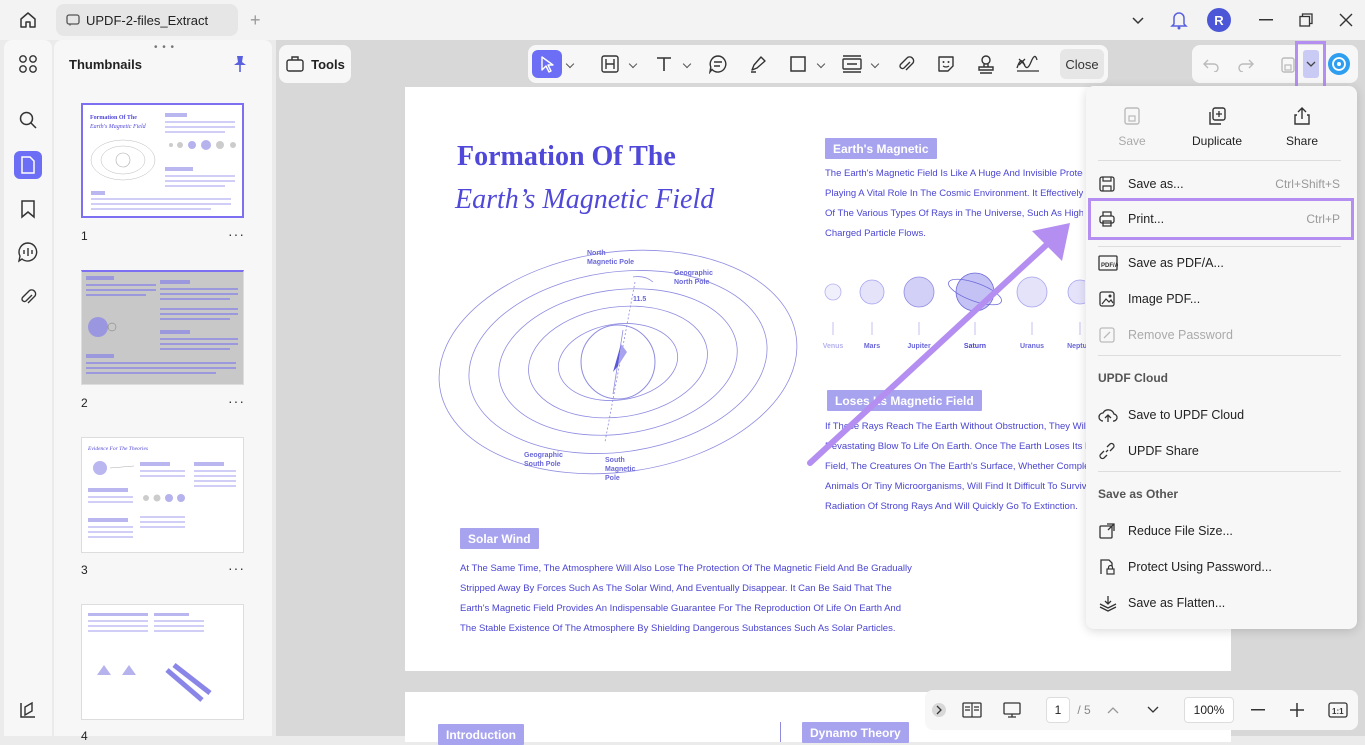 The height and width of the screenshot is (745, 1365). I want to click on right-toolbar, so click(1275, 64).